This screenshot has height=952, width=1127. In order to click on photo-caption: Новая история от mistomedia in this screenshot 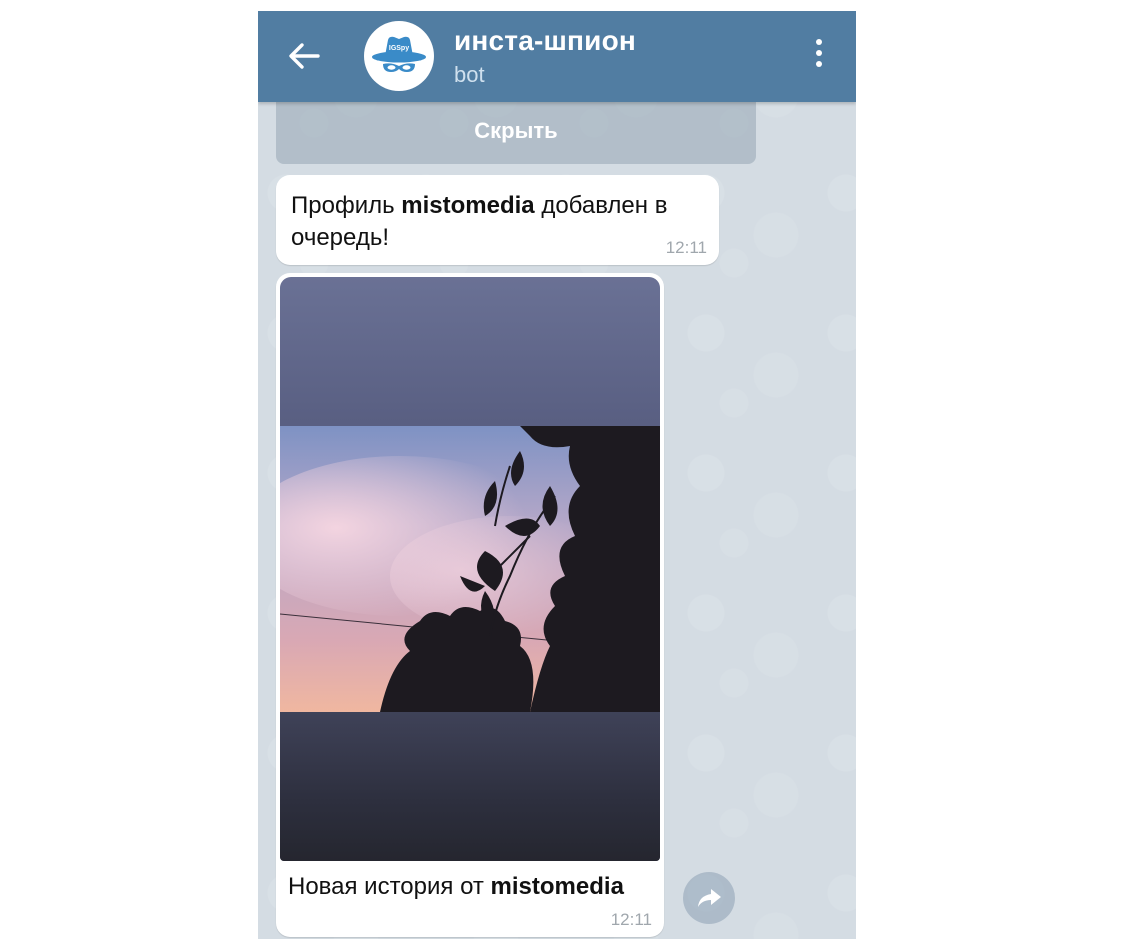, I will do `click(456, 887)`.